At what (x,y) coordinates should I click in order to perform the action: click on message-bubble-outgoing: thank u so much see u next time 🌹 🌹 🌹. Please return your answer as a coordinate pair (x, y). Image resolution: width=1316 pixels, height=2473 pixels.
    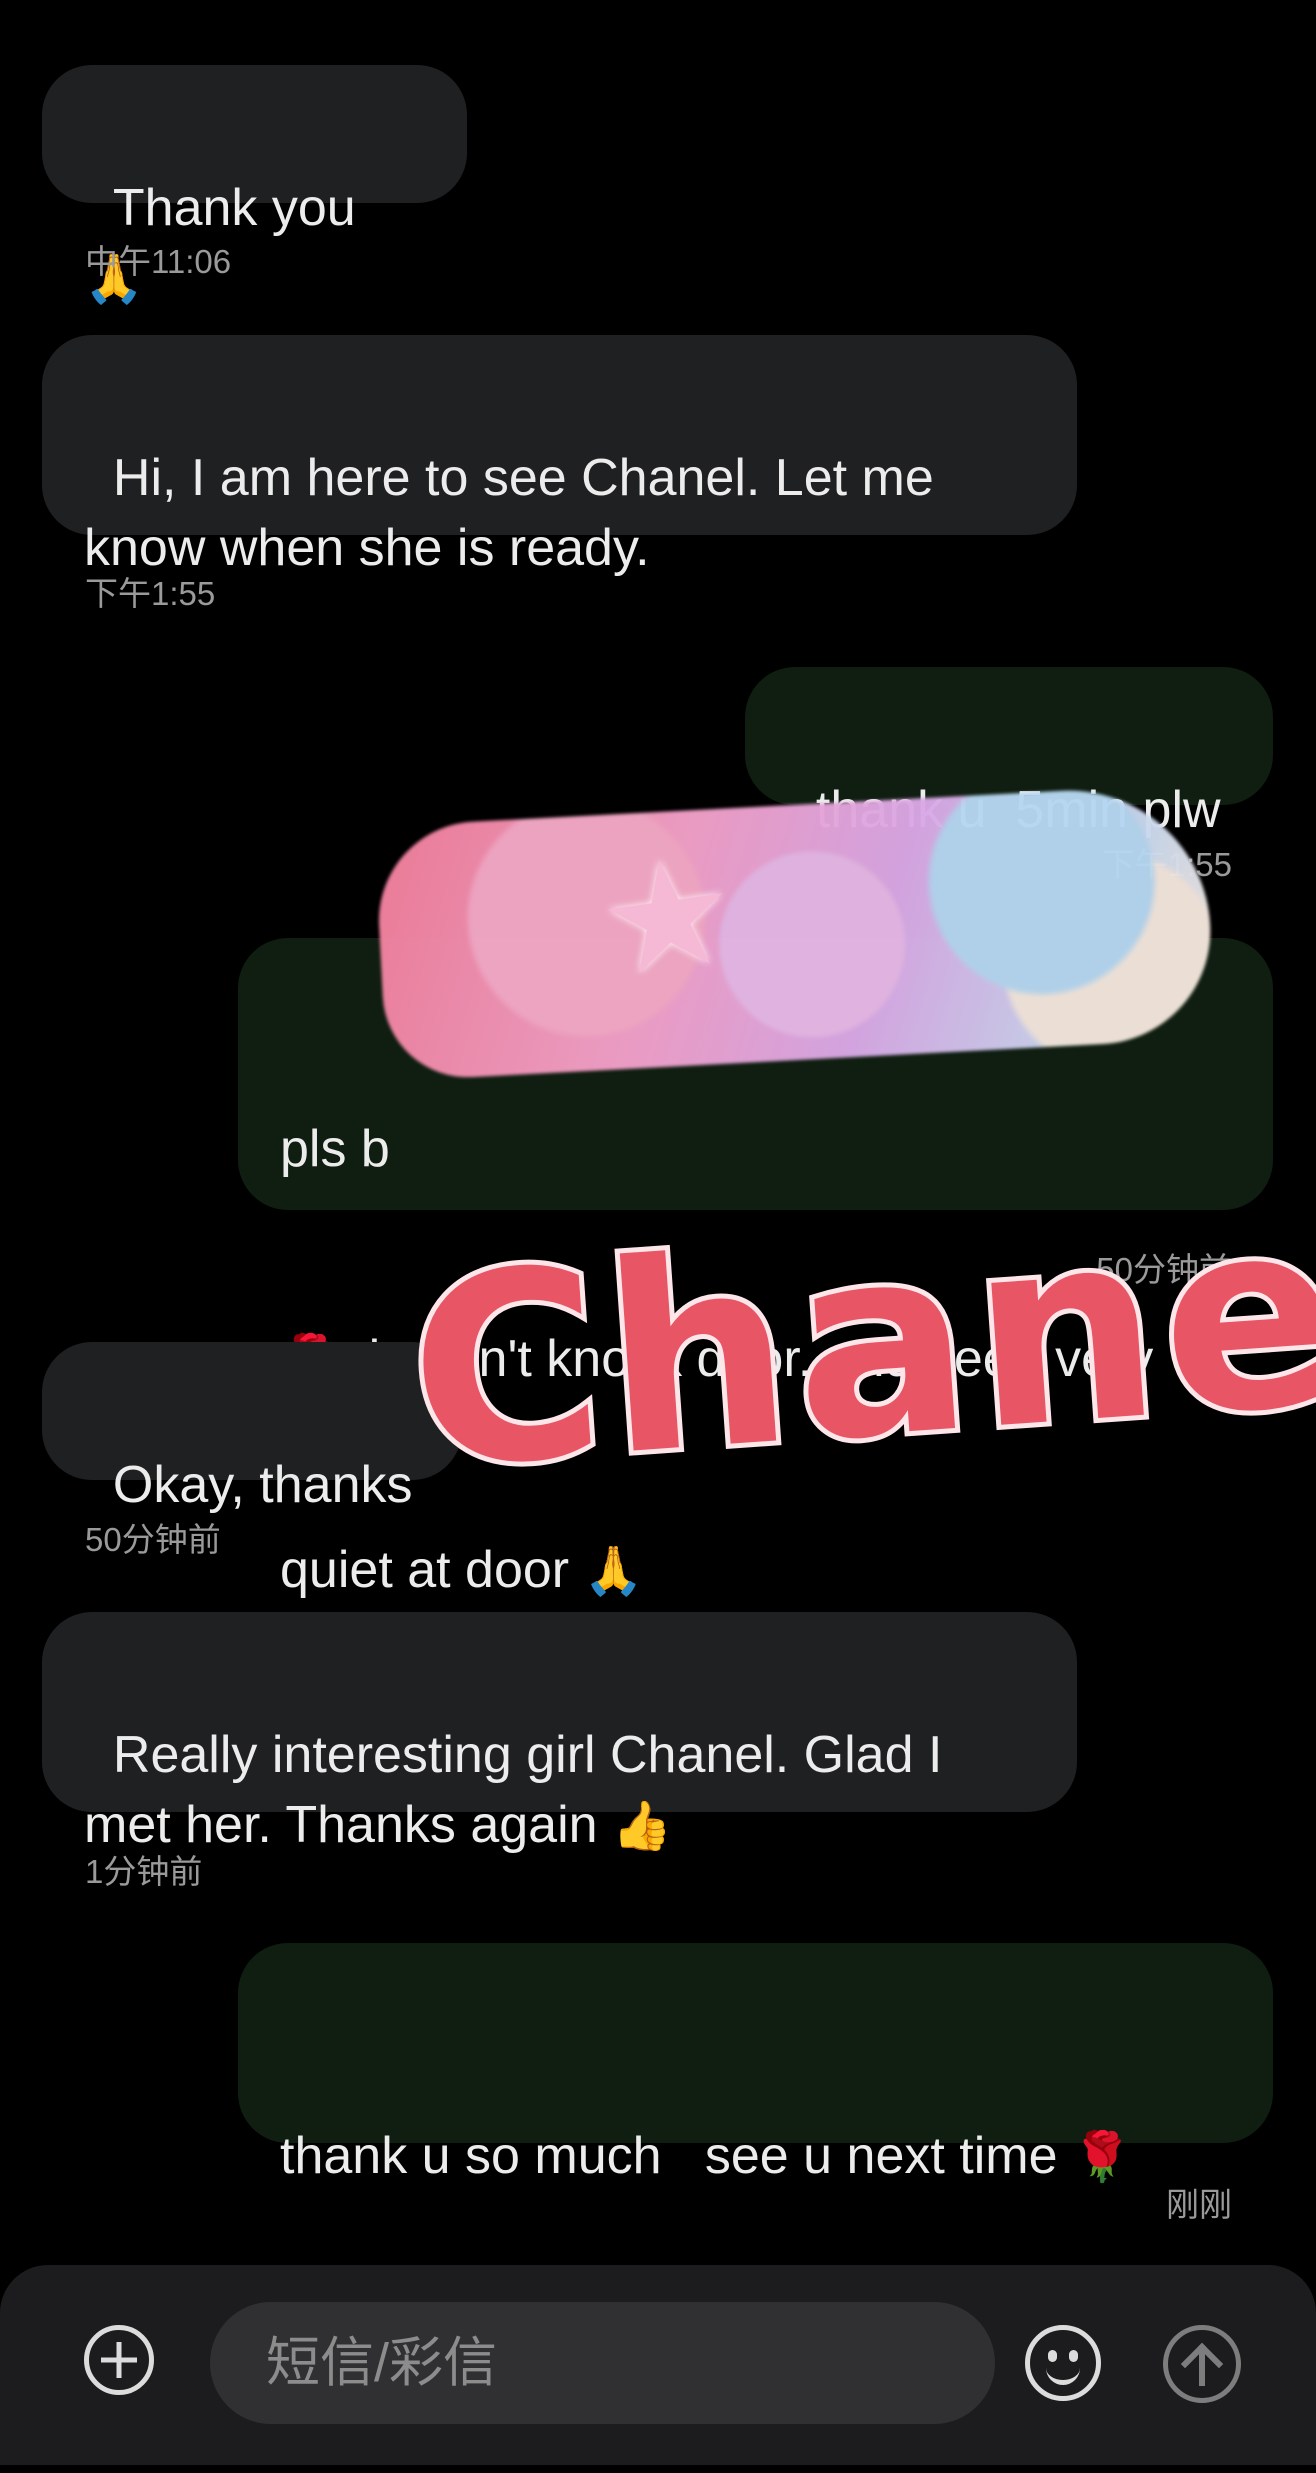
    Looking at the image, I should click on (755, 2169).